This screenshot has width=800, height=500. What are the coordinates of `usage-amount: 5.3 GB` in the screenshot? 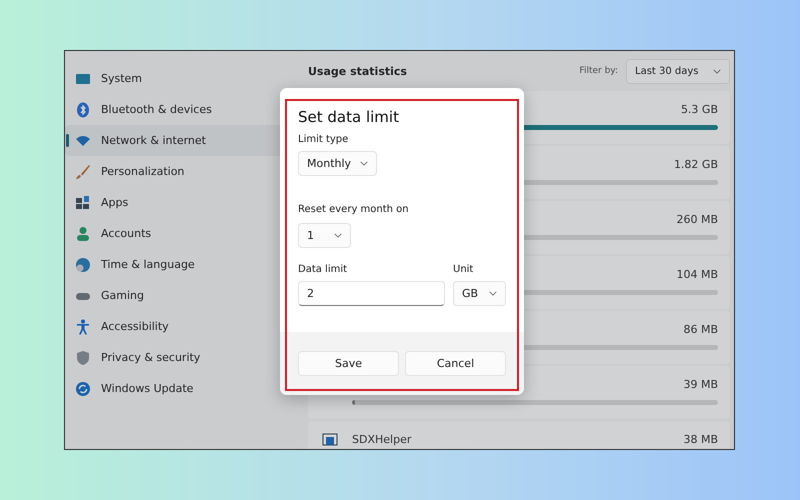 It's located at (699, 109).